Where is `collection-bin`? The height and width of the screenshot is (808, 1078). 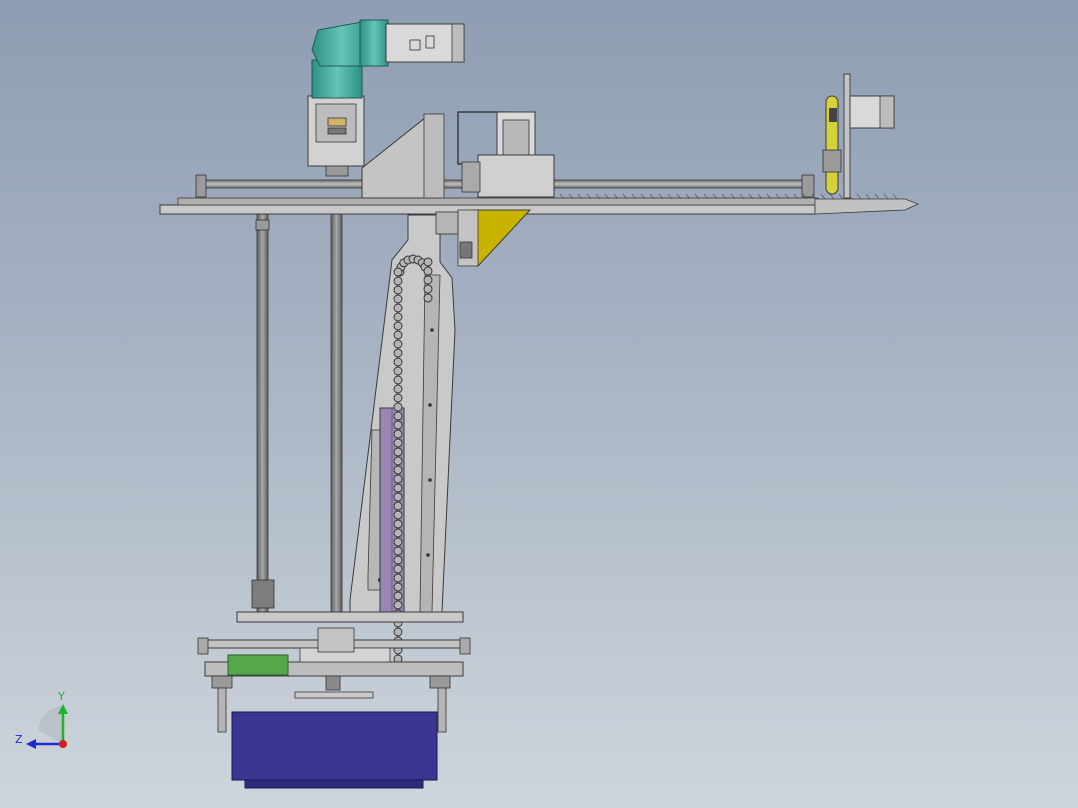
collection-bin is located at coordinates (334, 746).